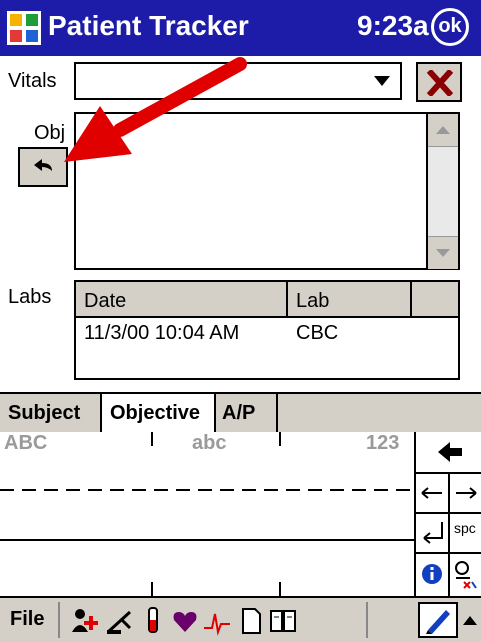 The width and height of the screenshot is (481, 642). I want to click on column-header-extra, so click(435, 299).